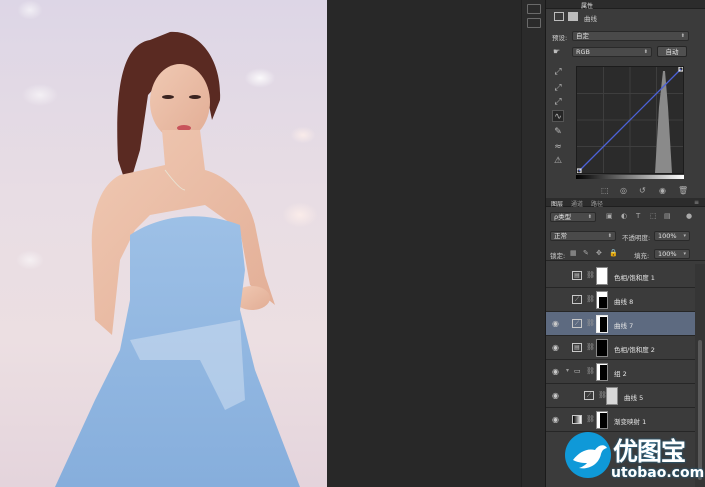 This screenshot has width=705, height=487. I want to click on clipping-warning-icon: ⚠, so click(558, 161).